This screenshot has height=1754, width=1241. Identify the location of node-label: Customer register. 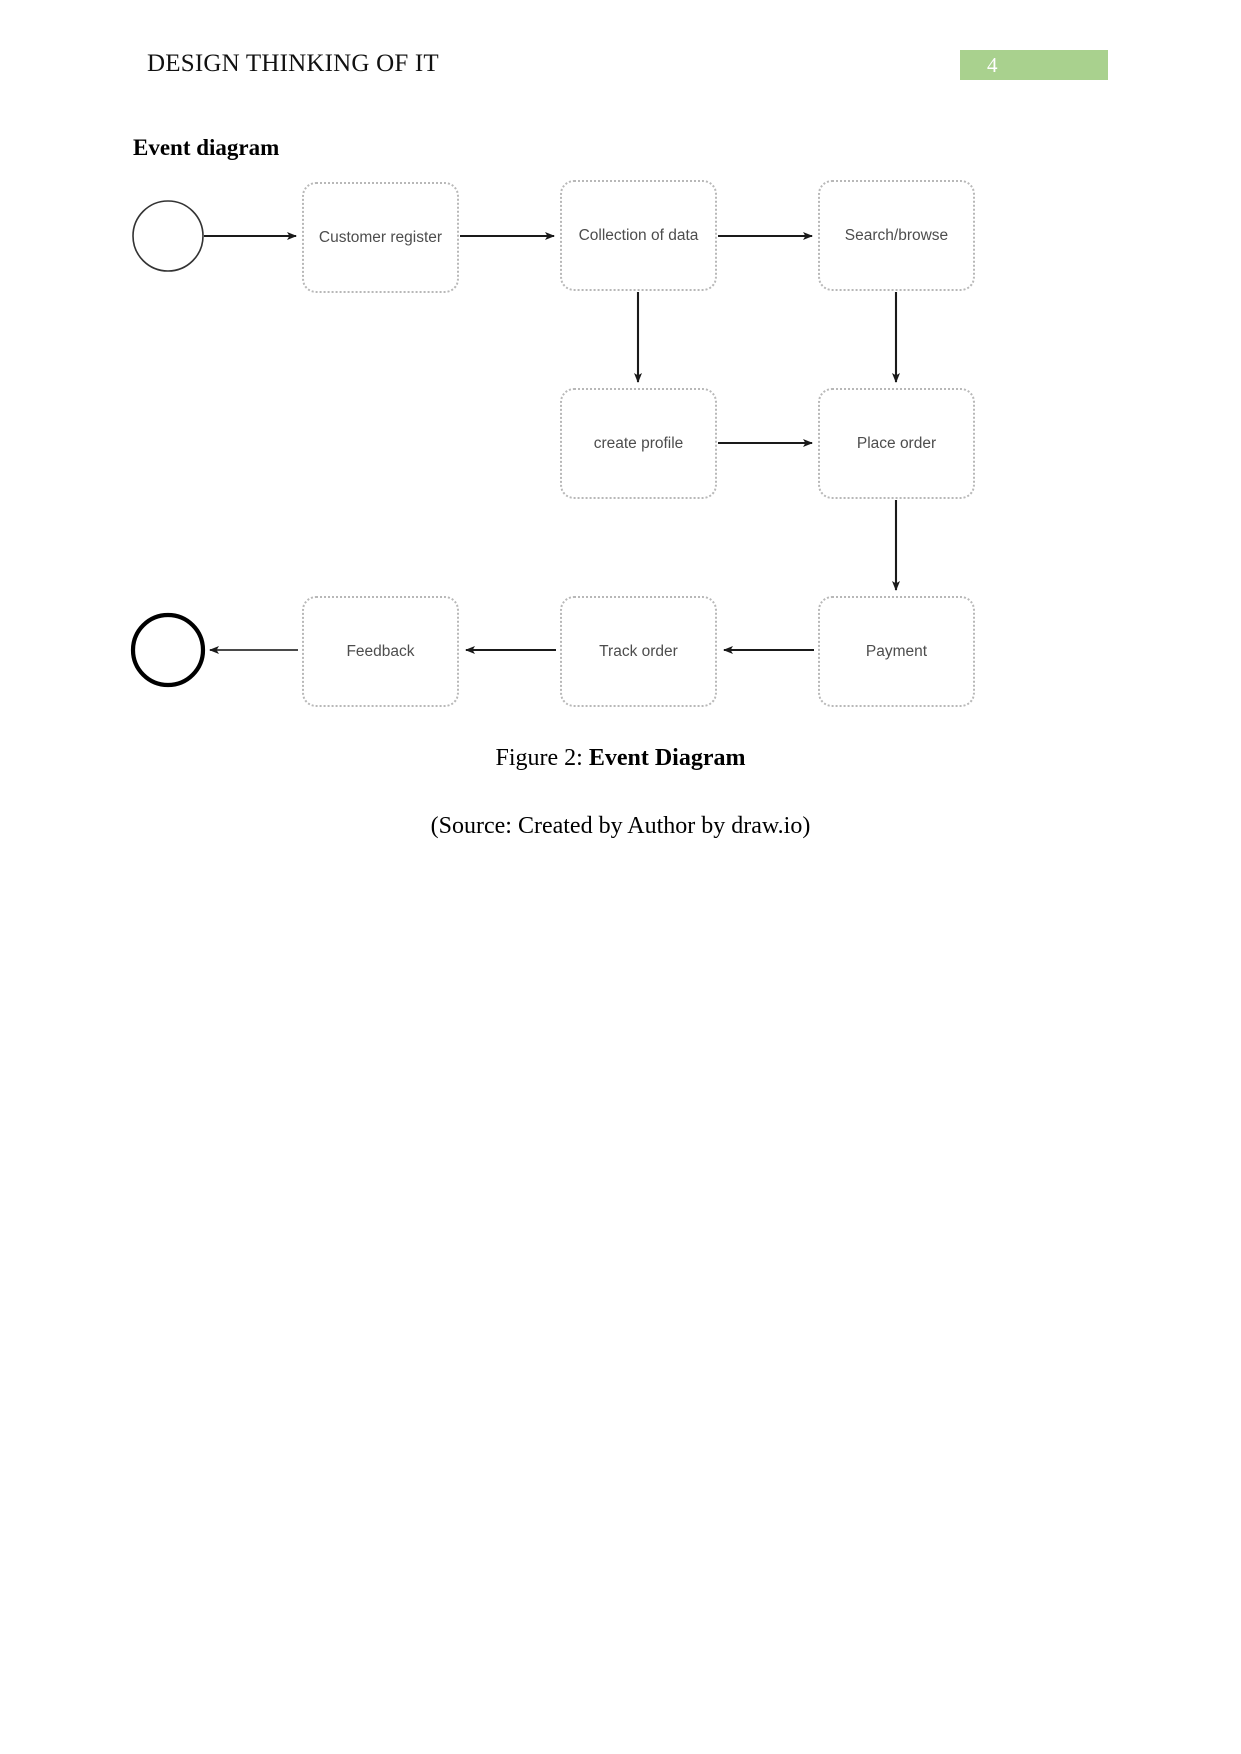
(380, 237).